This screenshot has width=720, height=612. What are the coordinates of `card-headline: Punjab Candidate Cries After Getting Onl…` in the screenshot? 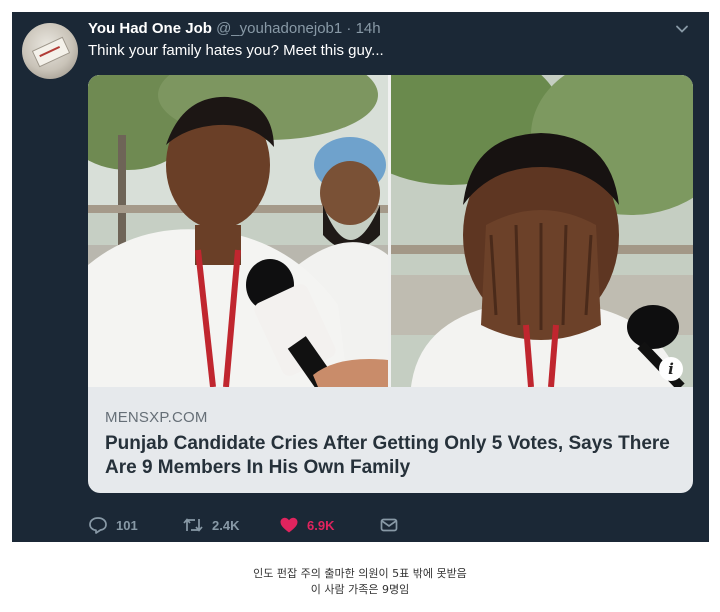 It's located at (390, 456).